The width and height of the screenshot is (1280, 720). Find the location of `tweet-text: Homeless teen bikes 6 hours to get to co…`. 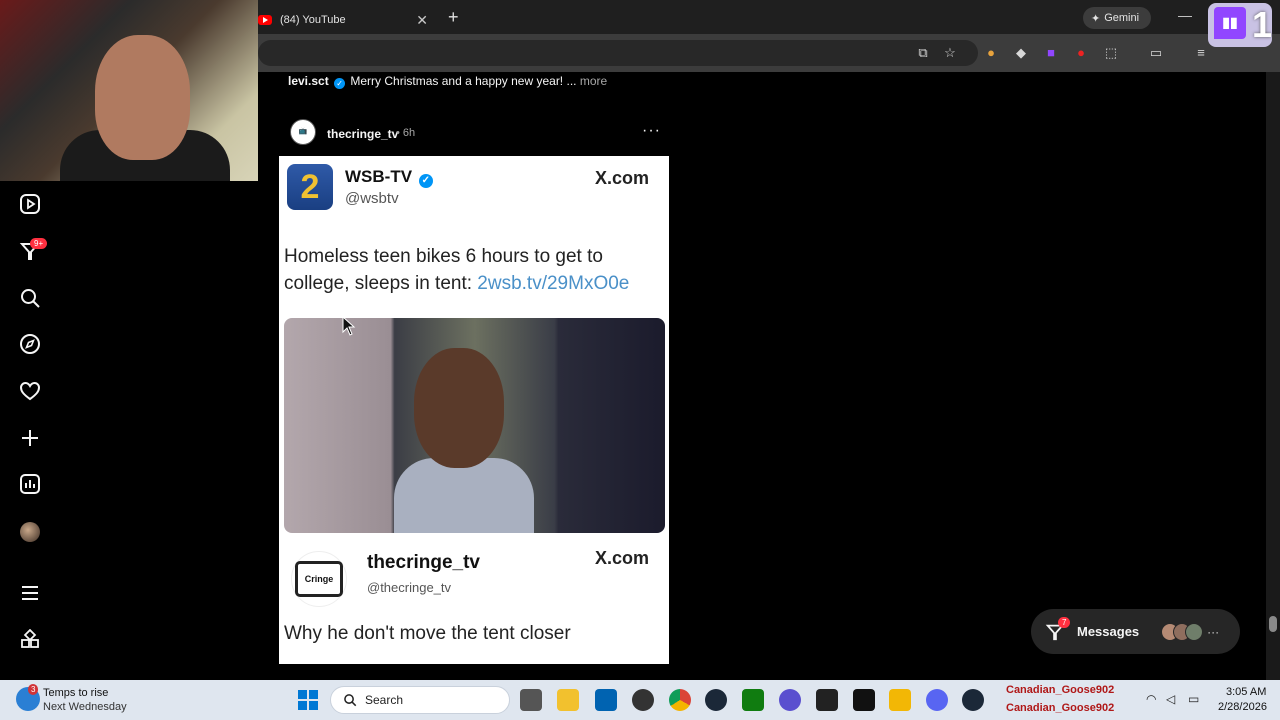

tweet-text: Homeless teen bikes 6 hours to get to co… is located at coordinates (474, 270).